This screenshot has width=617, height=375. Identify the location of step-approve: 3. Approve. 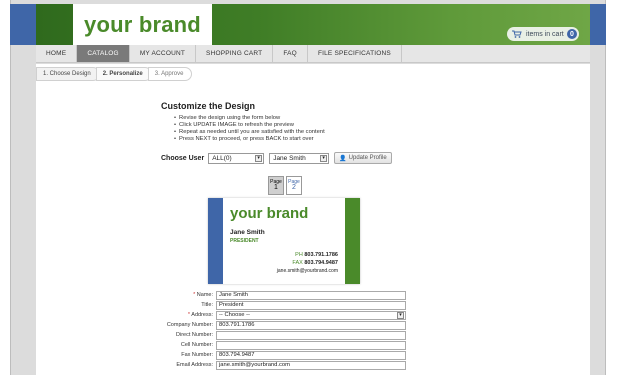
(170, 74).